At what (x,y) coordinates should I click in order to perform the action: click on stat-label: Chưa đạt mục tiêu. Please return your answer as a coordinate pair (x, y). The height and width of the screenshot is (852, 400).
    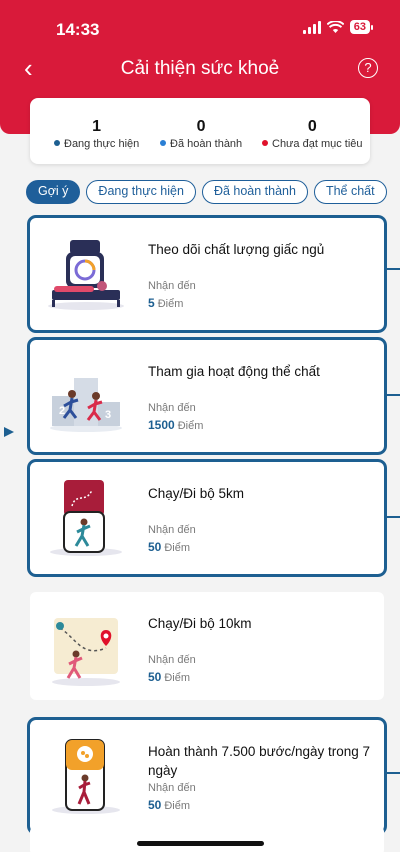
    Looking at the image, I should click on (312, 144).